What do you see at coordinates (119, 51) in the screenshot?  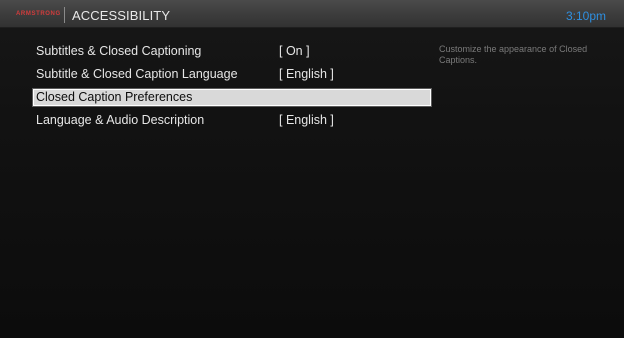 I see `menu-item-label: Subtitles & Closed Captioning` at bounding box center [119, 51].